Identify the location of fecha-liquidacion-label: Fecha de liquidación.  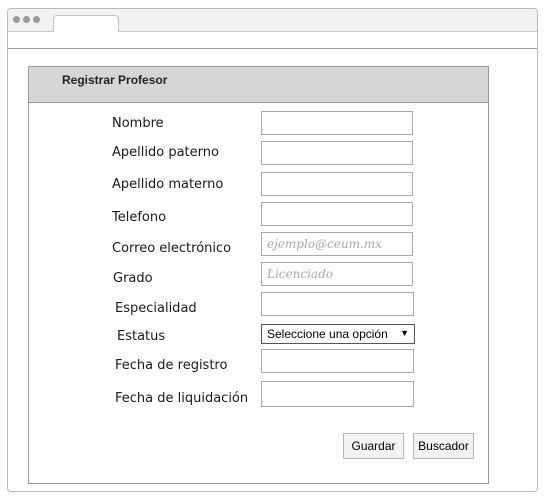
(182, 398).